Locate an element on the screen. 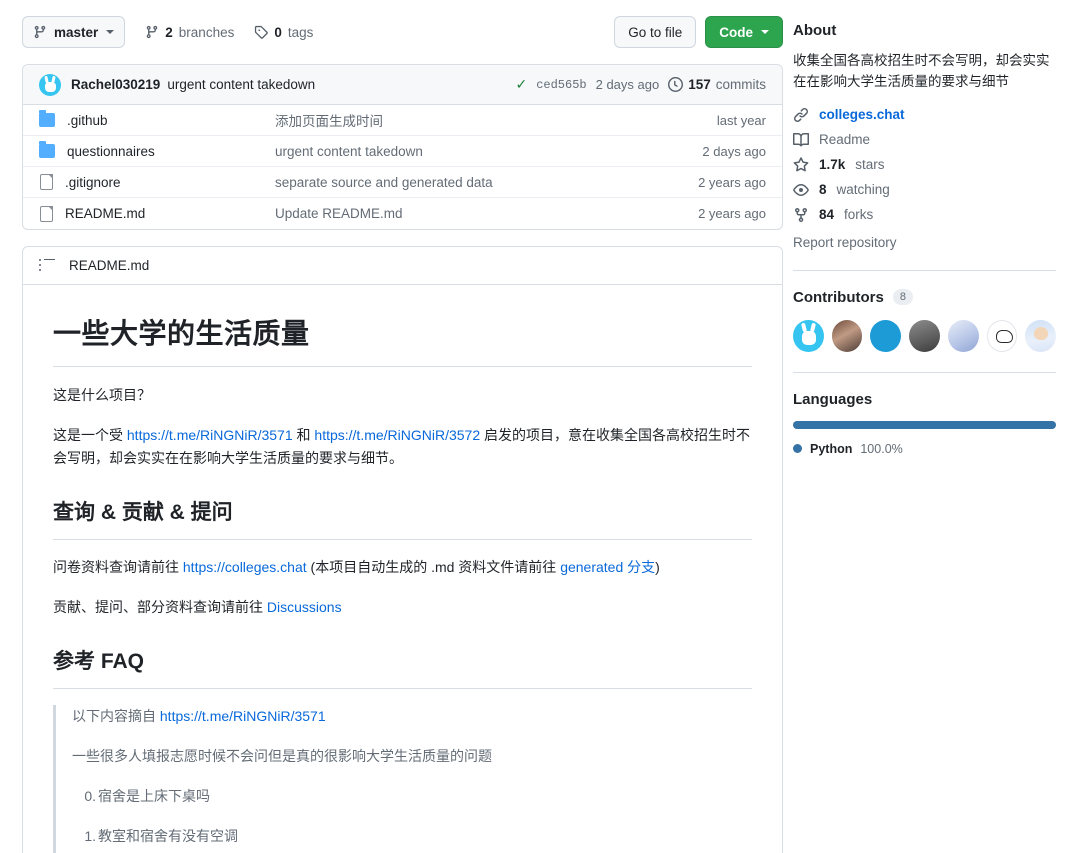 This screenshot has width=1080, height=853. quote-before: 以下内容摘自 is located at coordinates (116, 715).